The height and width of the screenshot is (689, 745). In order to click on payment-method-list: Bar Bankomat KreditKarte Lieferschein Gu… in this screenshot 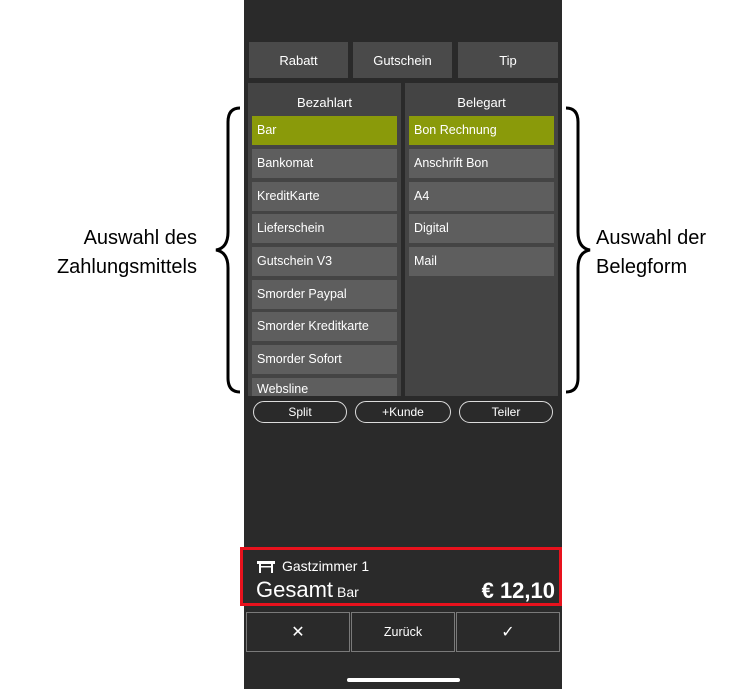, I will do `click(324, 256)`.